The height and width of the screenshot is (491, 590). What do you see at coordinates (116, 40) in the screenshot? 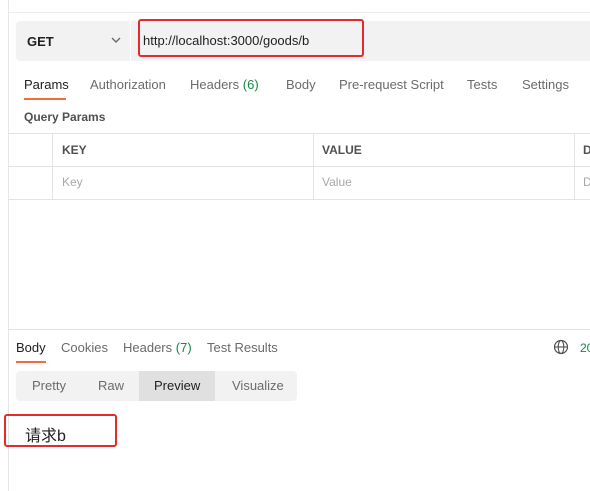
I see `chevron-down-icon` at bounding box center [116, 40].